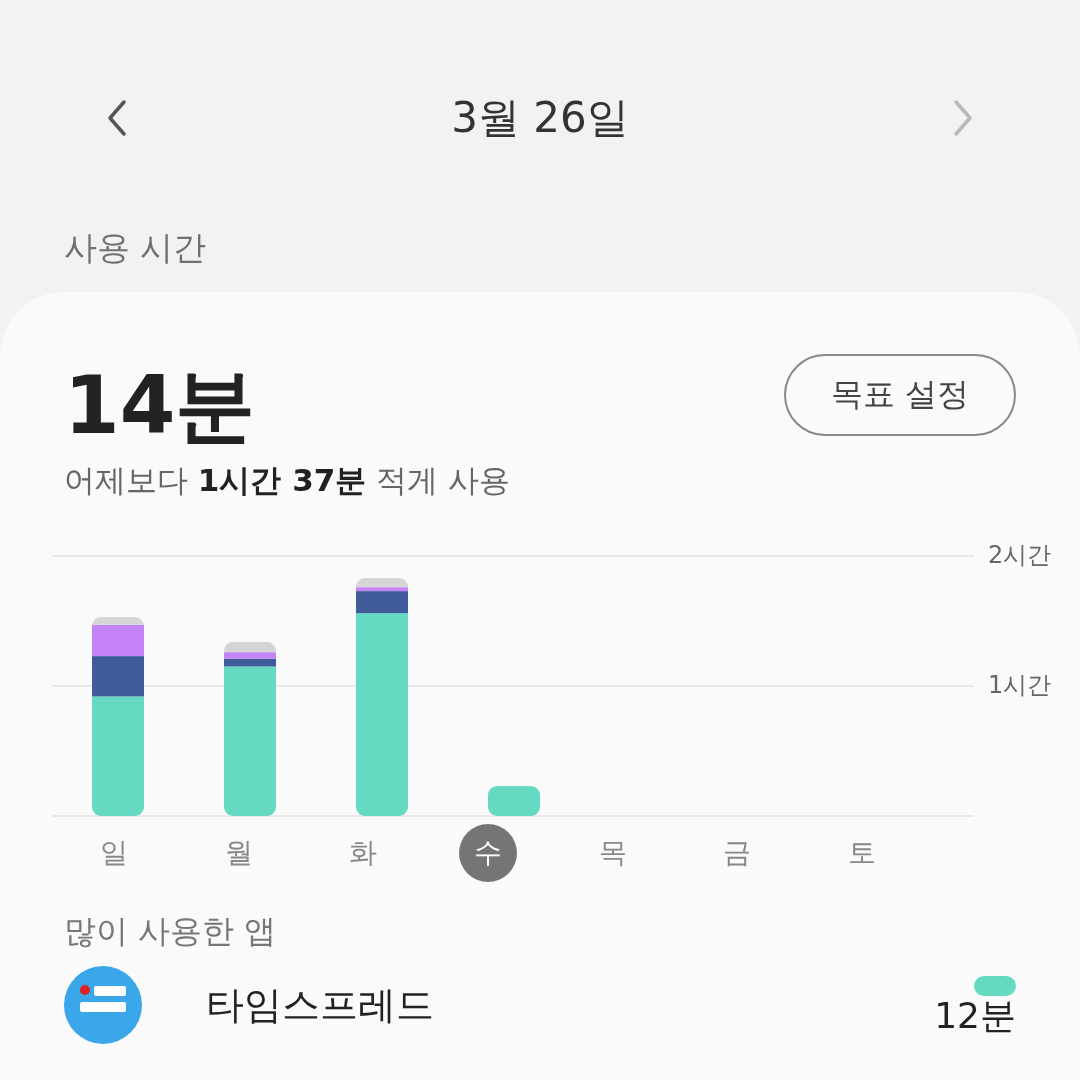 This screenshot has width=1080, height=1080. Describe the element at coordinates (540, 118) in the screenshot. I see `date-title: 3월 26일` at that location.